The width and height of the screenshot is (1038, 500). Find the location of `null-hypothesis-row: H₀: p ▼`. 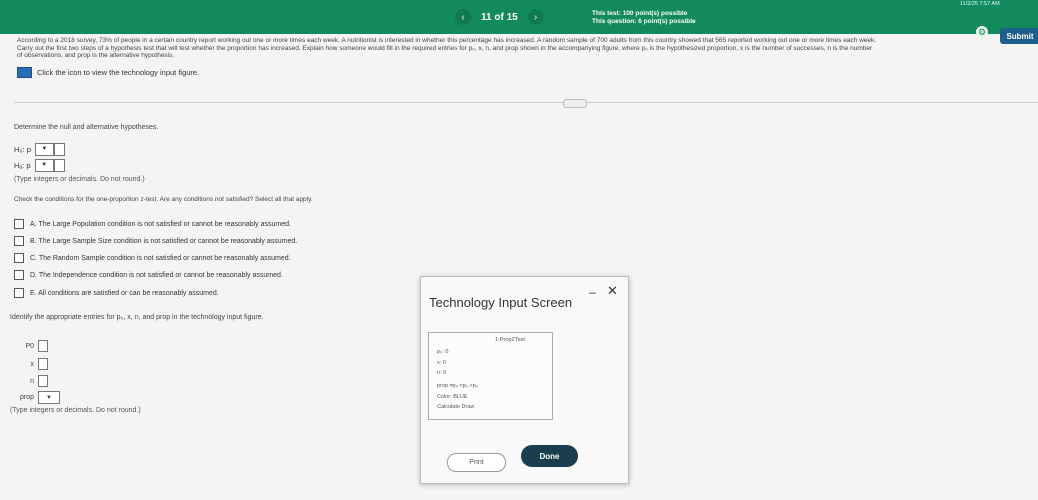

null-hypothesis-row: H₀: p ▼ is located at coordinates (39, 149).